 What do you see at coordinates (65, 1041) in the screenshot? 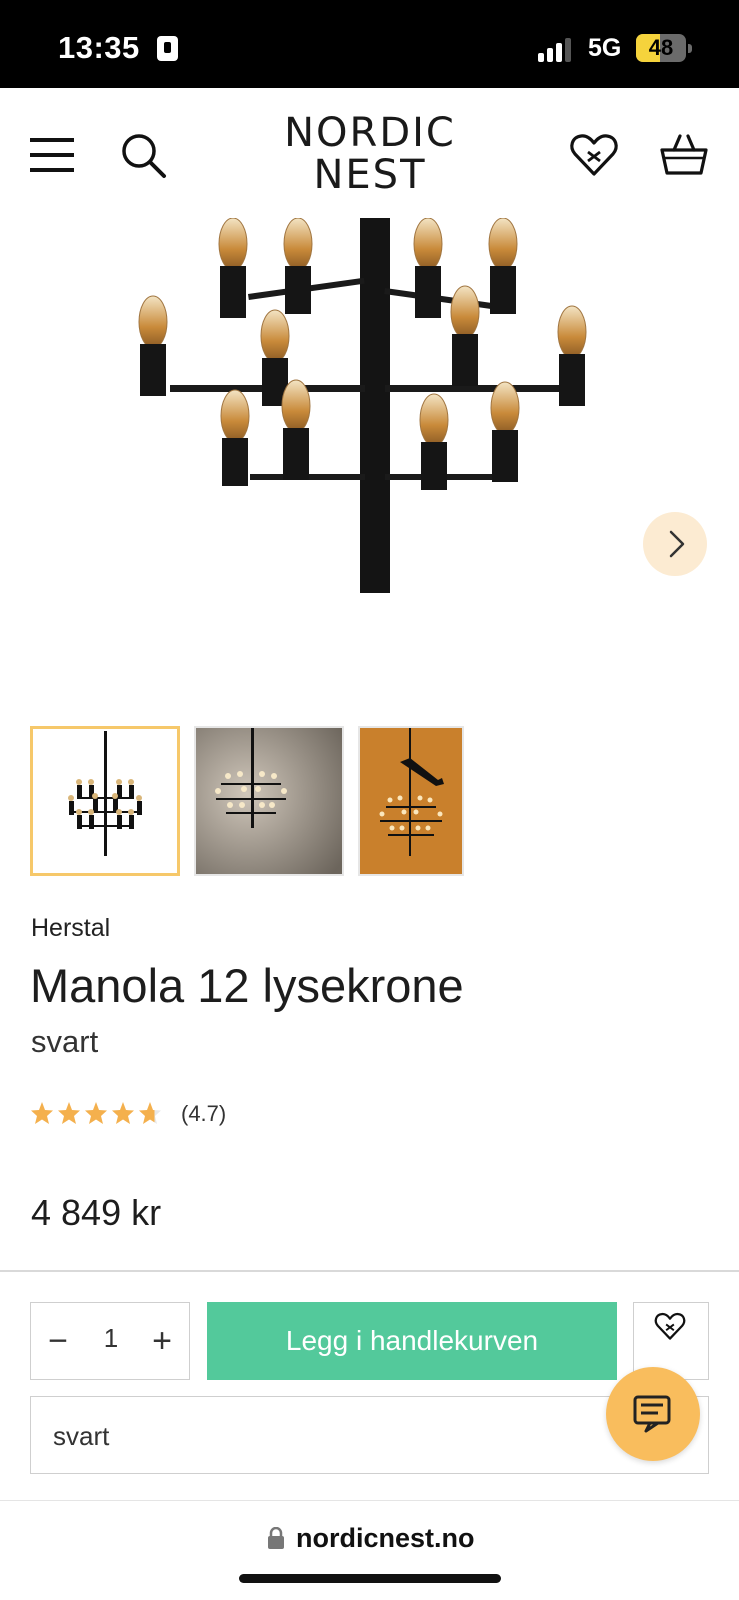
I see `product-variant: svart` at bounding box center [65, 1041].